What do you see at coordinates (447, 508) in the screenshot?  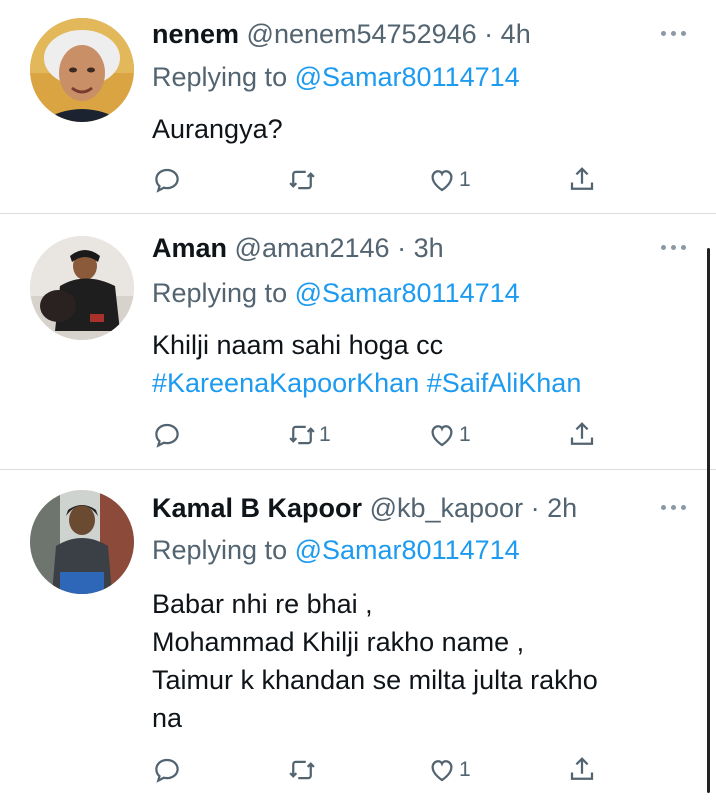 I see `author-handle: @kb_kapoor` at bounding box center [447, 508].